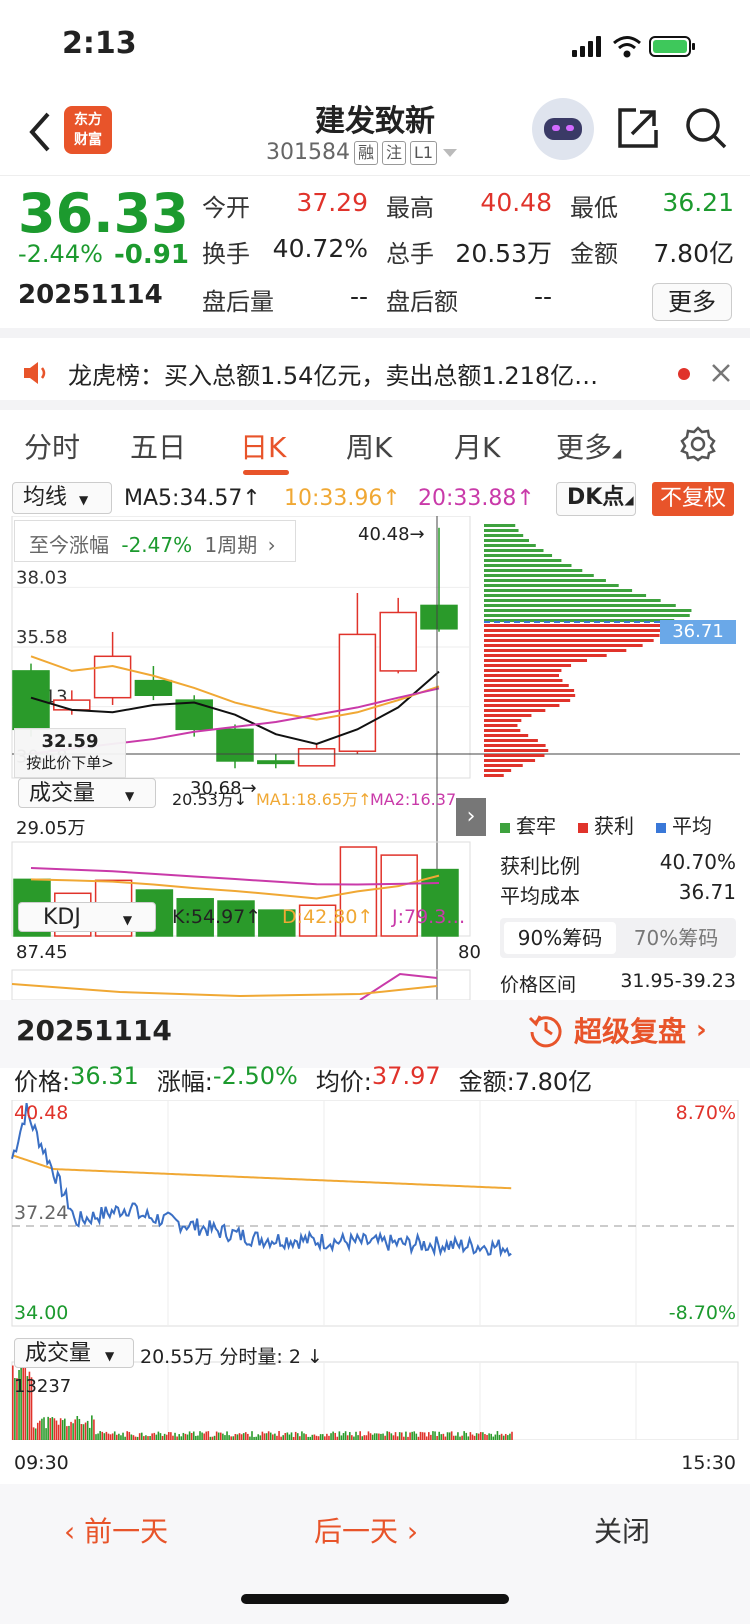 The height and width of the screenshot is (1624, 750). Describe the element at coordinates (622, 1530) in the screenshot. I see `close-button: 关闭` at that location.